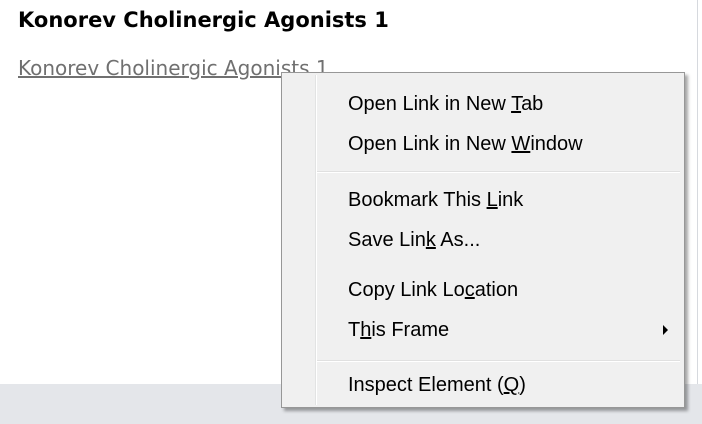 This screenshot has height=424, width=702. What do you see at coordinates (697, 212) in the screenshot?
I see `page-edge` at bounding box center [697, 212].